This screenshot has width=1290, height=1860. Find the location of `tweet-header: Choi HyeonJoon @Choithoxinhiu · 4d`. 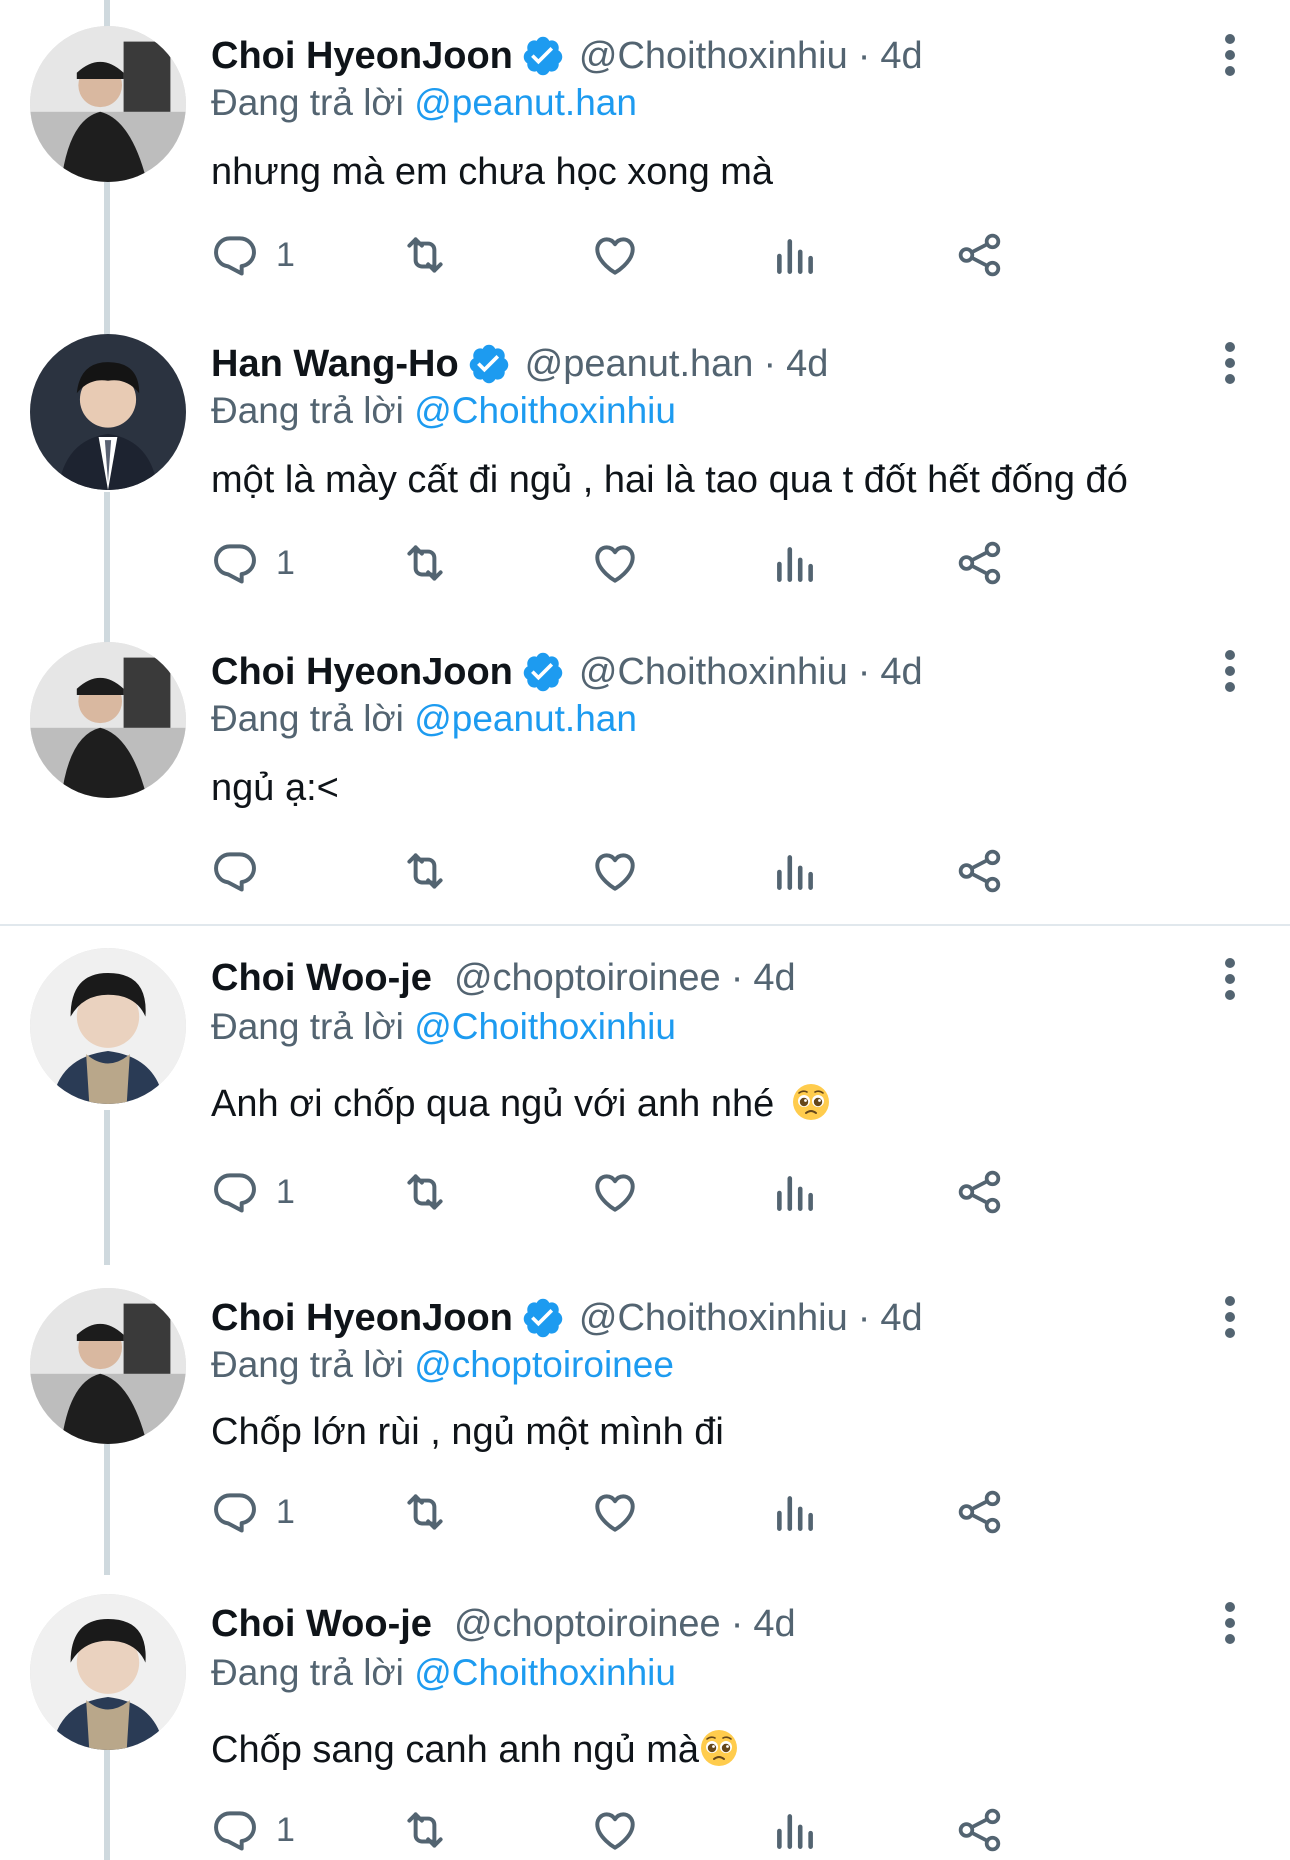

tweet-header: Choi HyeonJoon @Choithoxinhiu · 4d is located at coordinates (567, 672).